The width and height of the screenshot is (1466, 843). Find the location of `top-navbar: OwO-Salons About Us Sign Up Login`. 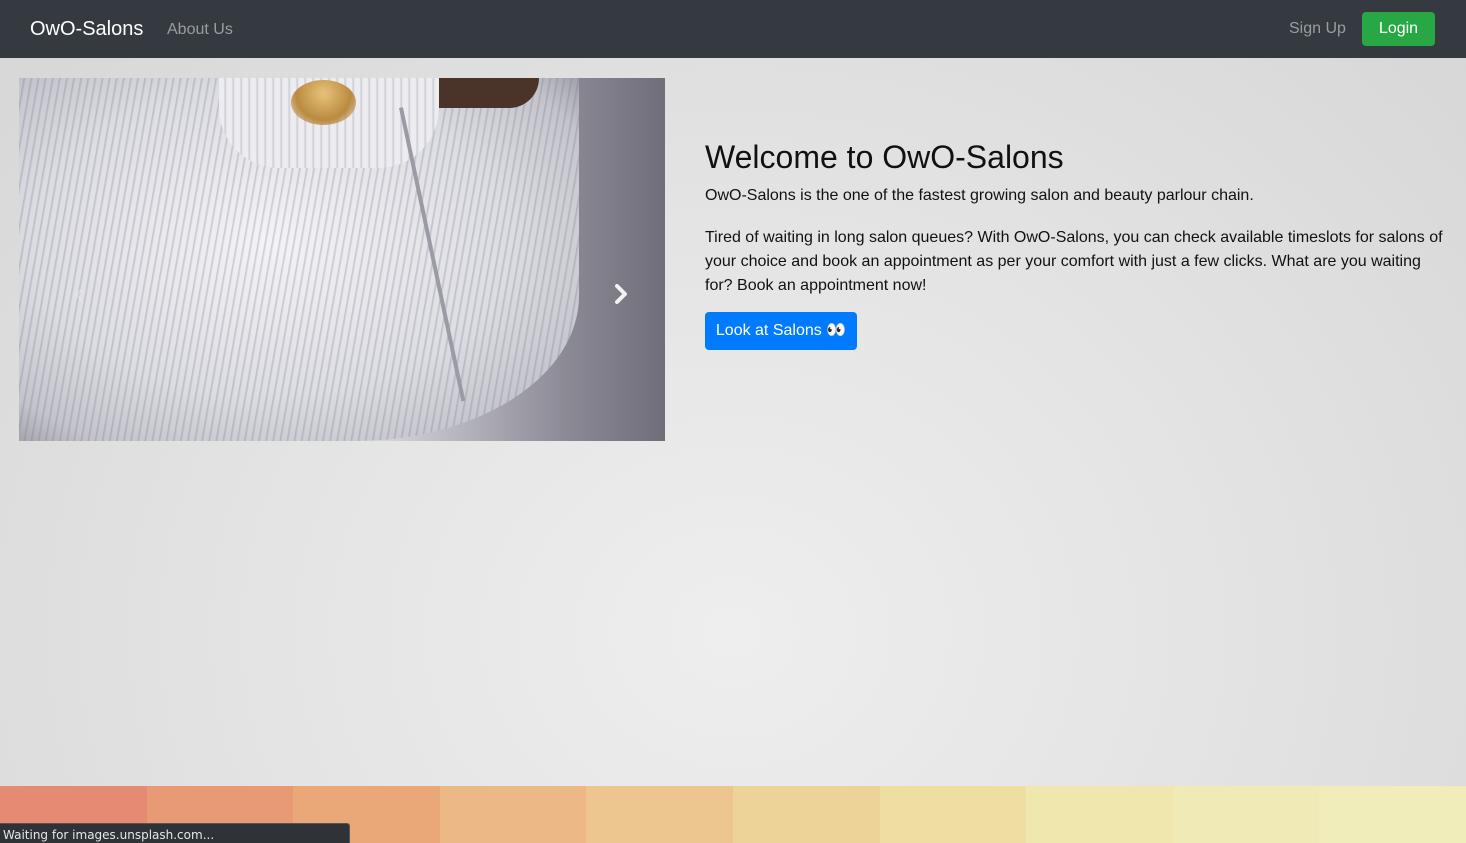

top-navbar: OwO-Salons About Us Sign Up Login is located at coordinates (733, 29).